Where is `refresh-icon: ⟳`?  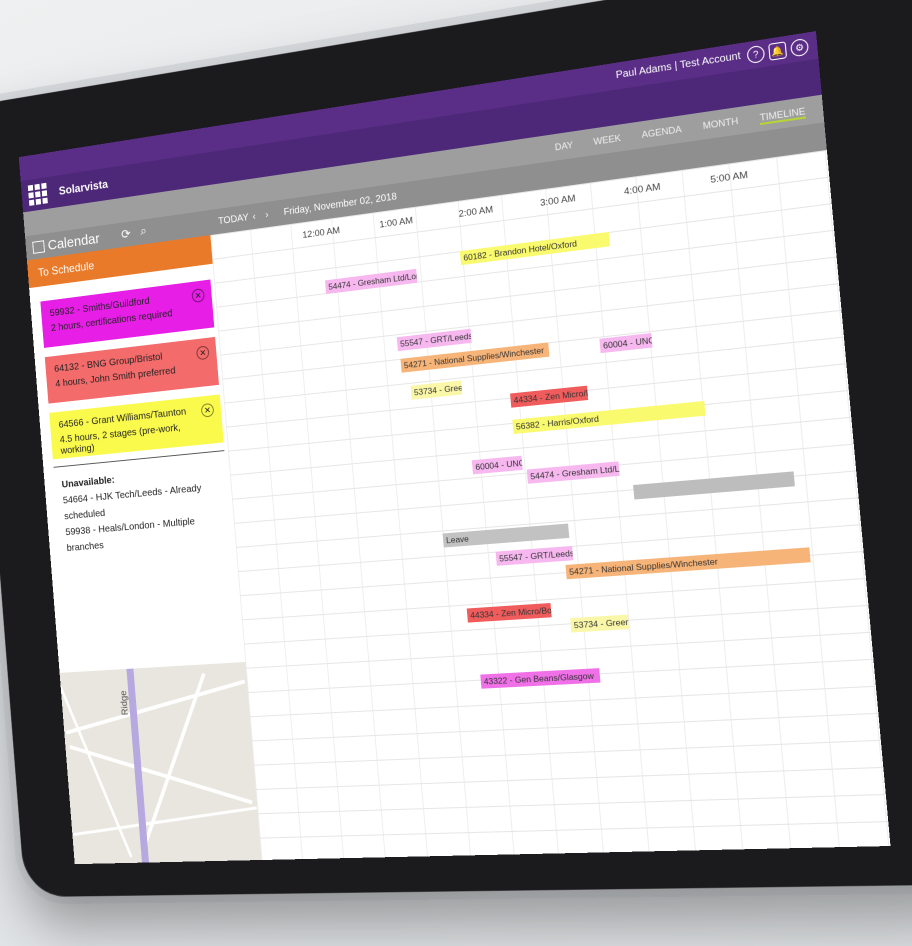
refresh-icon: ⟳ is located at coordinates (126, 234).